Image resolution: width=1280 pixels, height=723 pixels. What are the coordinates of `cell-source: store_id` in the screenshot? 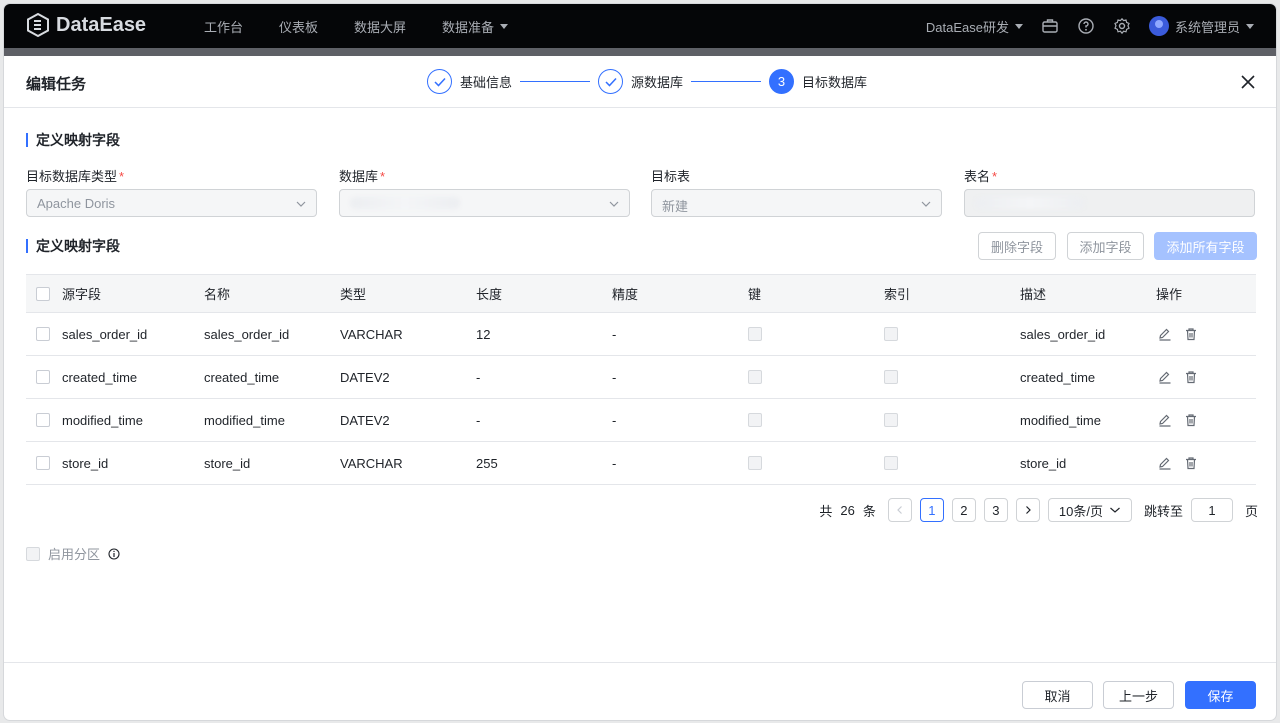 It's located at (85, 463).